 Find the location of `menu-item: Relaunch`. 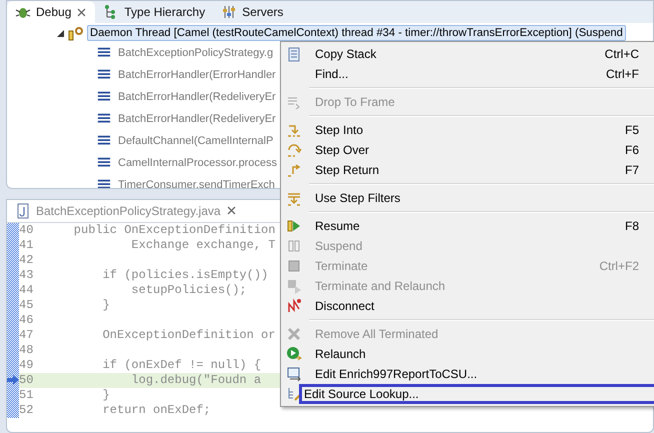

menu-item: Relaunch is located at coordinates (480, 354).